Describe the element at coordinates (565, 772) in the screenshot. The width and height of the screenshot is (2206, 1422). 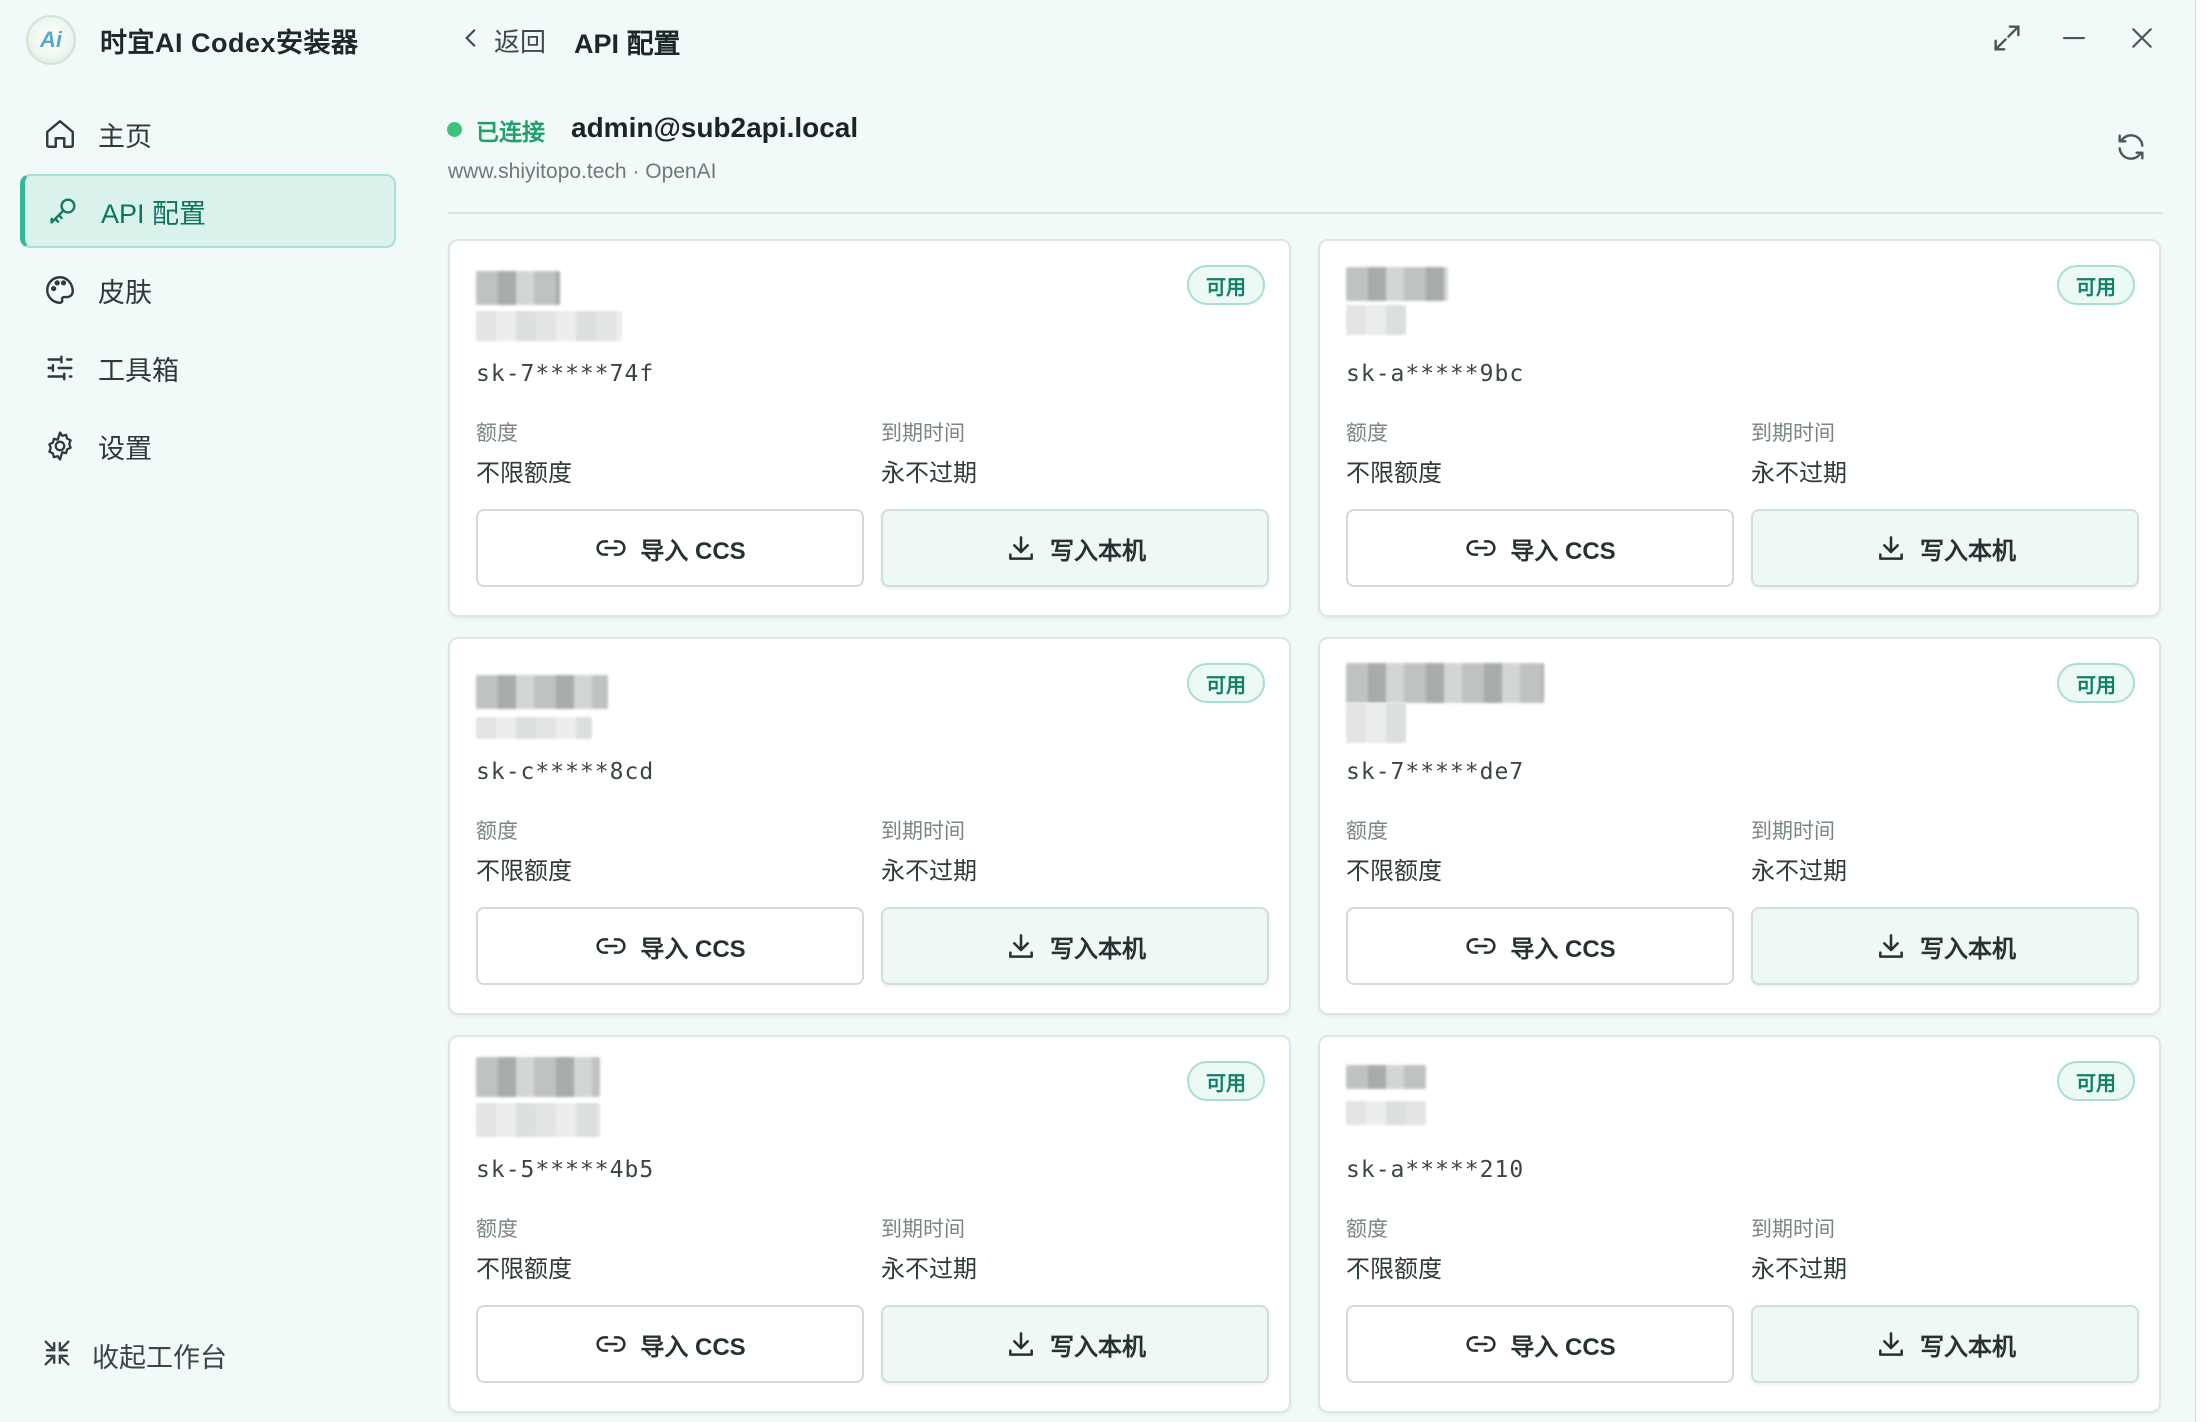
I see `api-key-masked: sk-c*****8cd` at that location.